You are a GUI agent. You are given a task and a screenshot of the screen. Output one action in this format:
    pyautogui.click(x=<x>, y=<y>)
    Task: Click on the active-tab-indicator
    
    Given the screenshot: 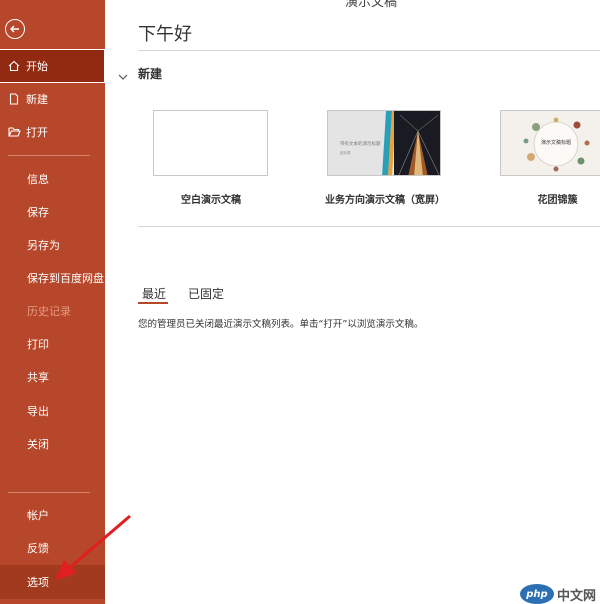 What is the action you would take?
    pyautogui.click(x=153, y=303)
    